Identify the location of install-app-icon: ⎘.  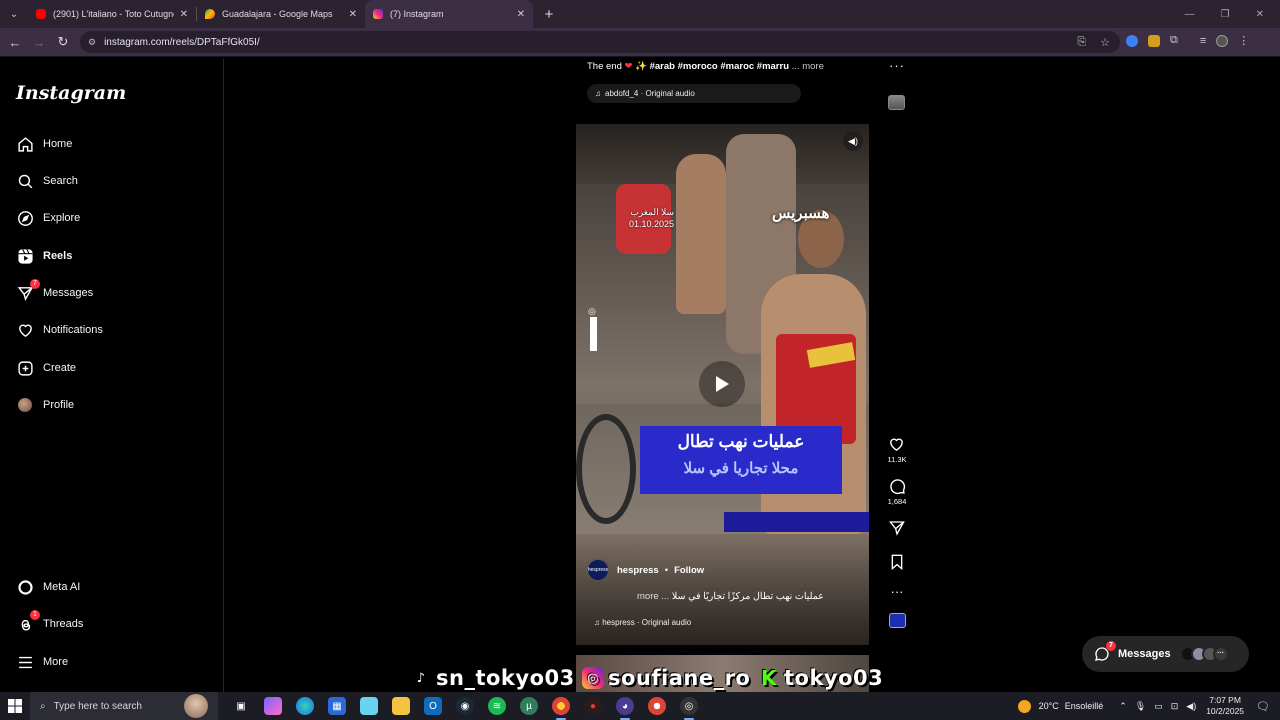
(1081, 42).